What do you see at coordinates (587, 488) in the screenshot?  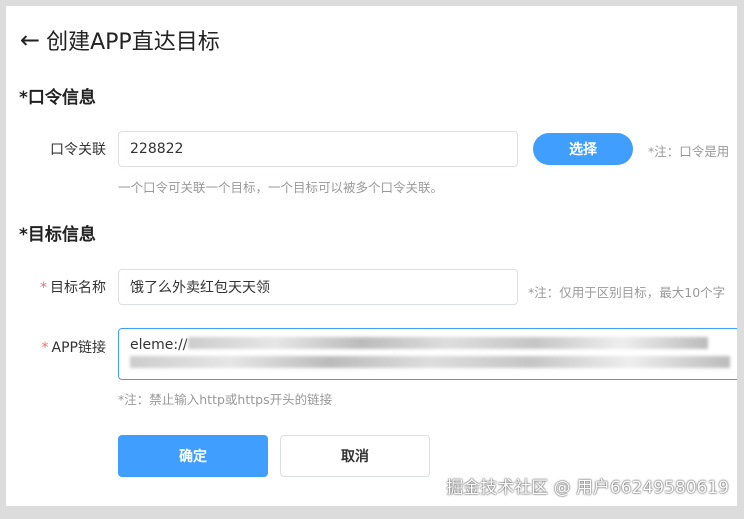 I see `watermark: 掘金技术社区 @ 用户66249580619` at bounding box center [587, 488].